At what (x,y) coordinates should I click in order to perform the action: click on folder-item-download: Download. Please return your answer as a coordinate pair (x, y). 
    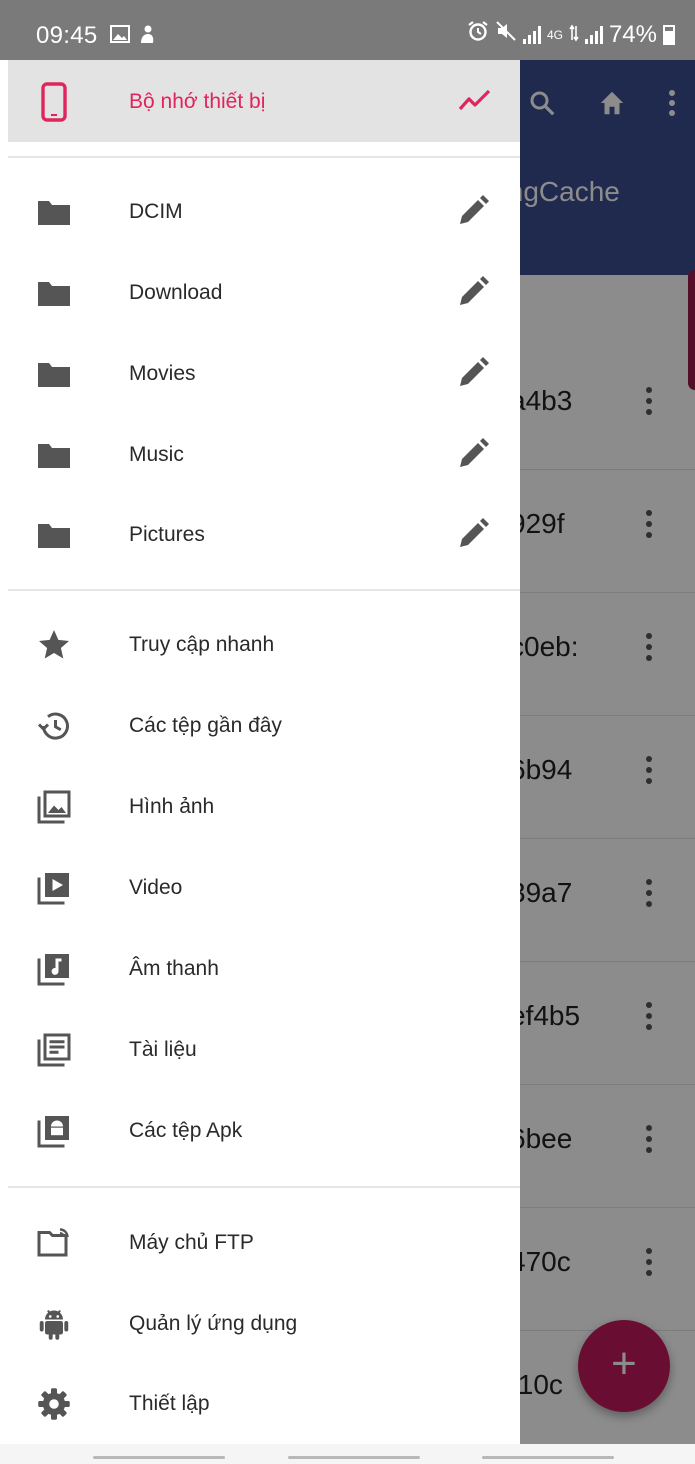
    Looking at the image, I should click on (260, 293).